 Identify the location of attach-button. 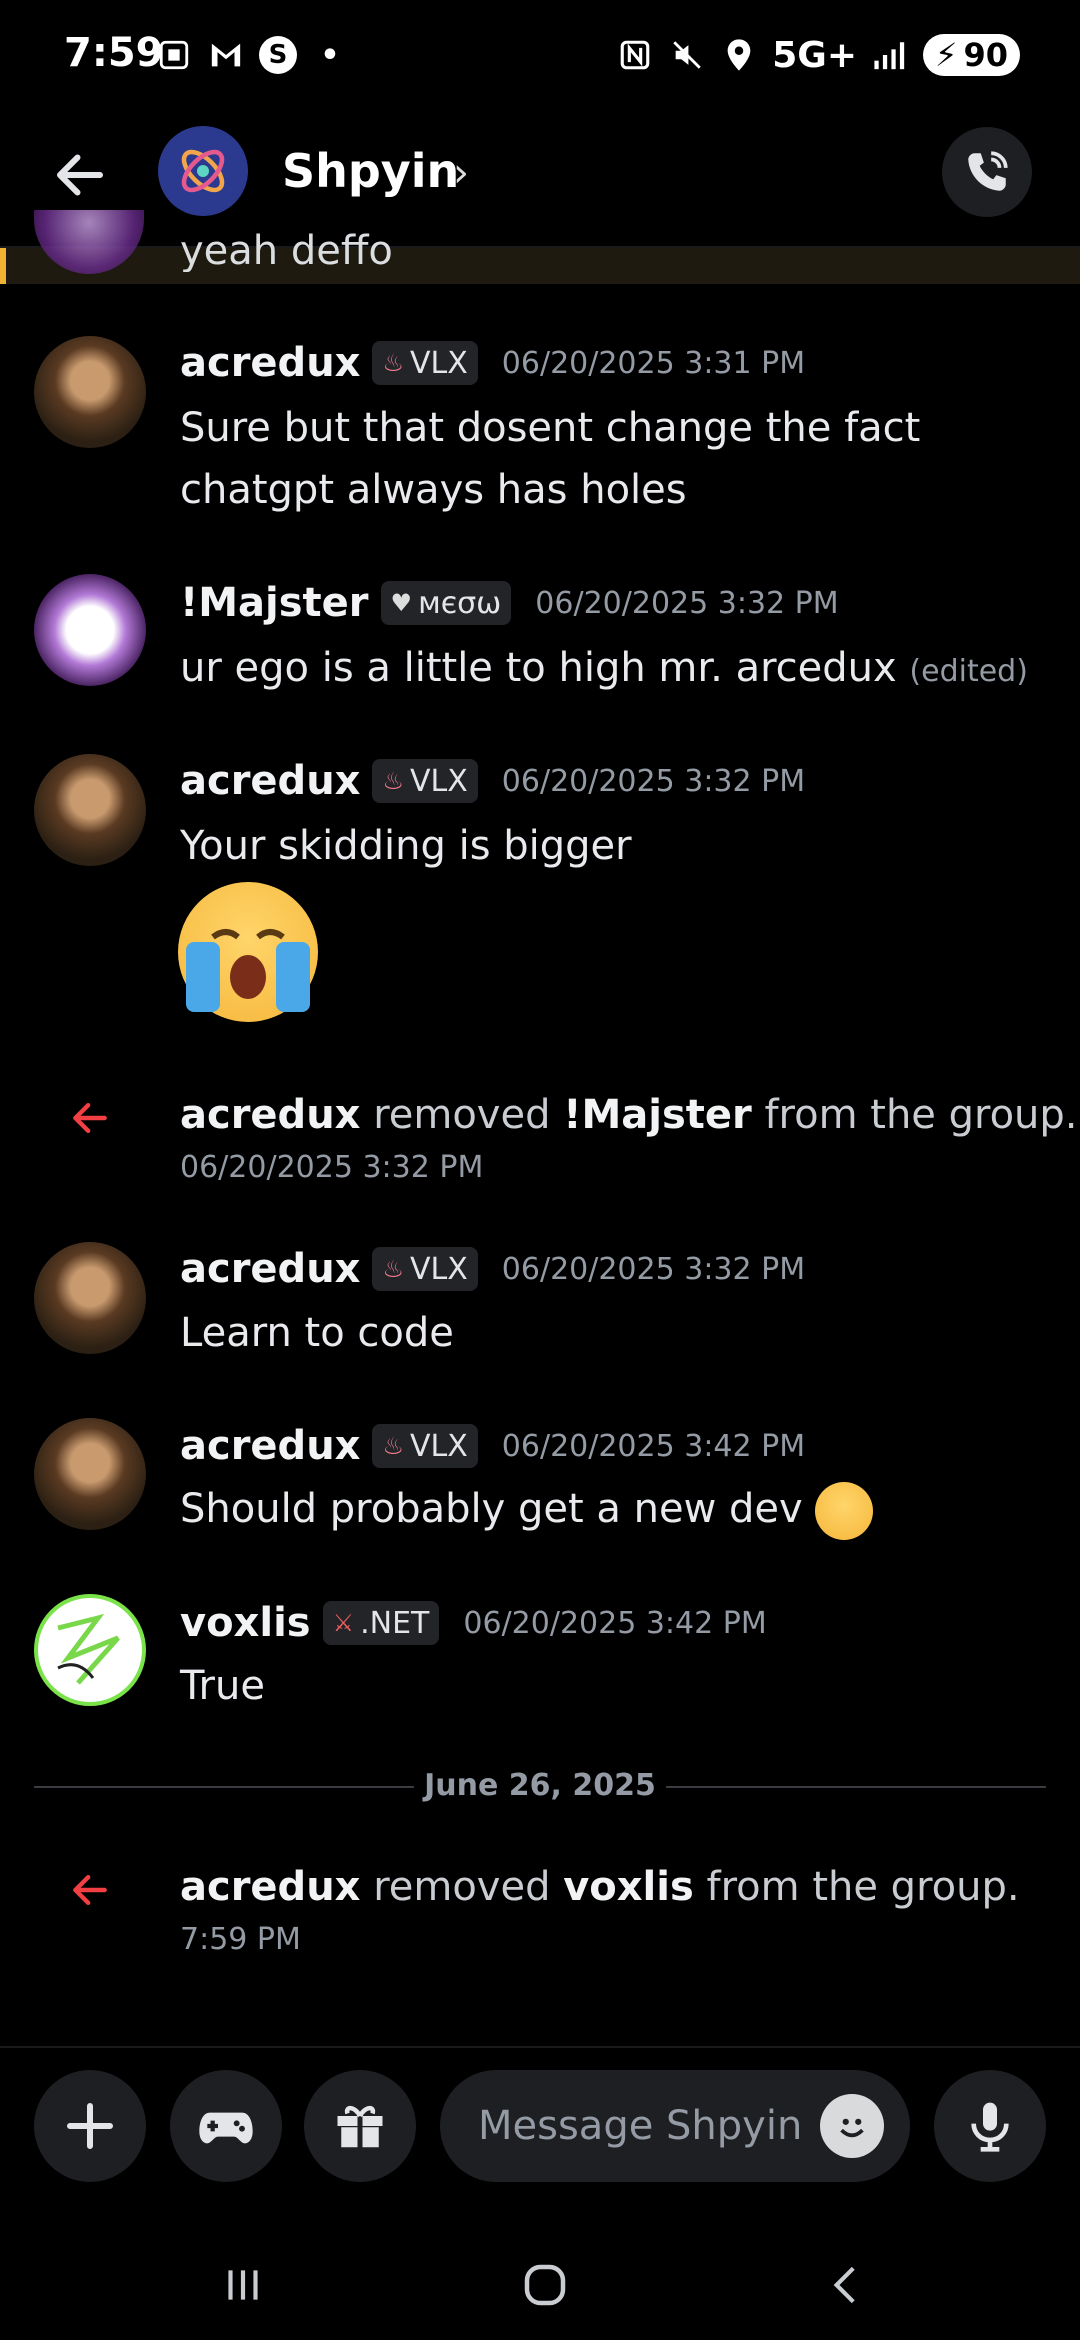
(90, 2126).